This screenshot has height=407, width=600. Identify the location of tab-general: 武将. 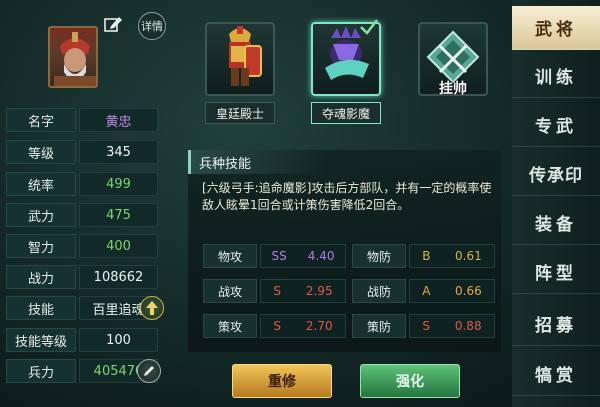
(556, 28).